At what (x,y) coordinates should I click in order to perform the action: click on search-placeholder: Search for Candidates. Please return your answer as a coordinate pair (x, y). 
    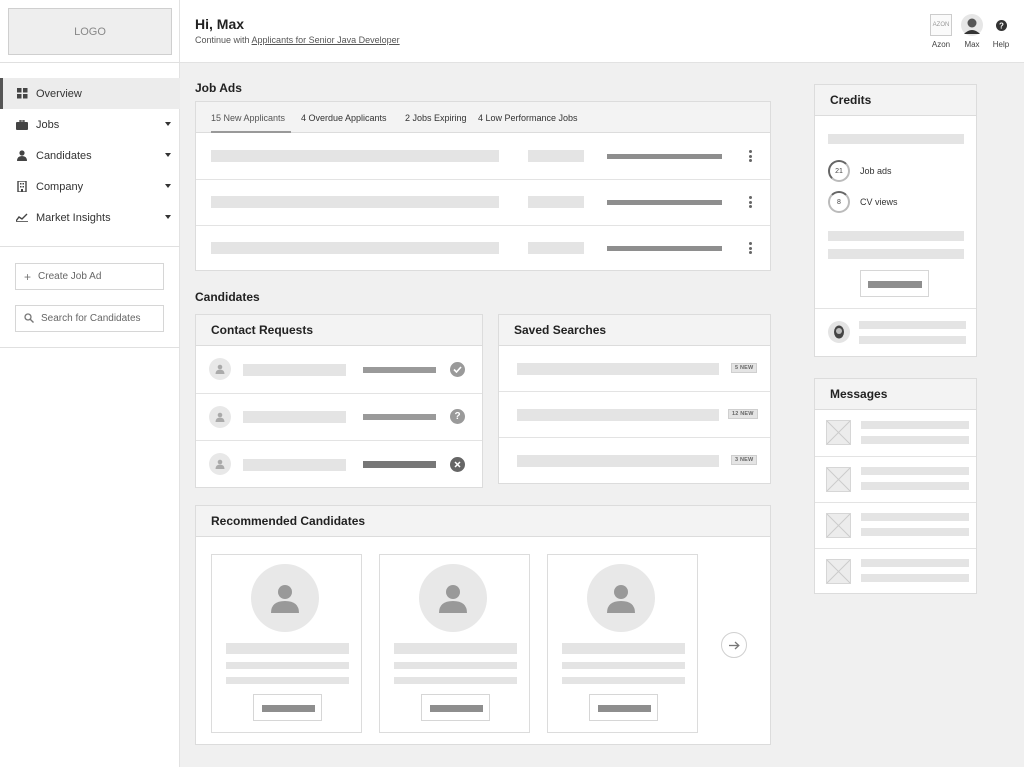
    Looking at the image, I should click on (91, 318).